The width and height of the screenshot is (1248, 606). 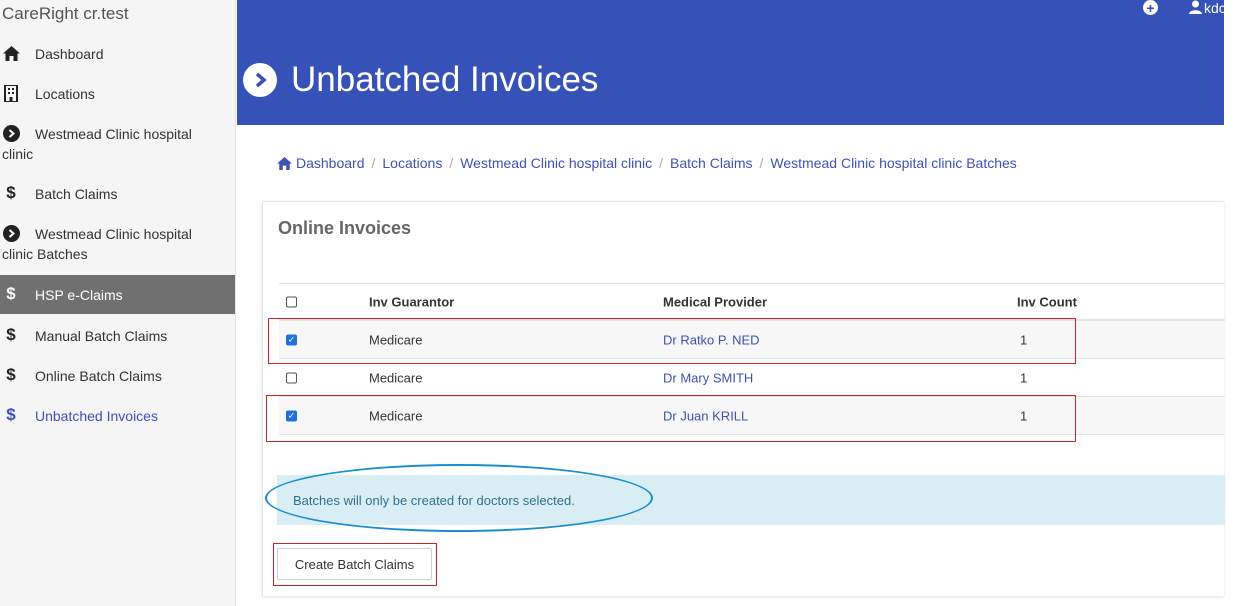 I want to click on table-row: Medicare Dr Mary SMITH 1, so click(x=752, y=378).